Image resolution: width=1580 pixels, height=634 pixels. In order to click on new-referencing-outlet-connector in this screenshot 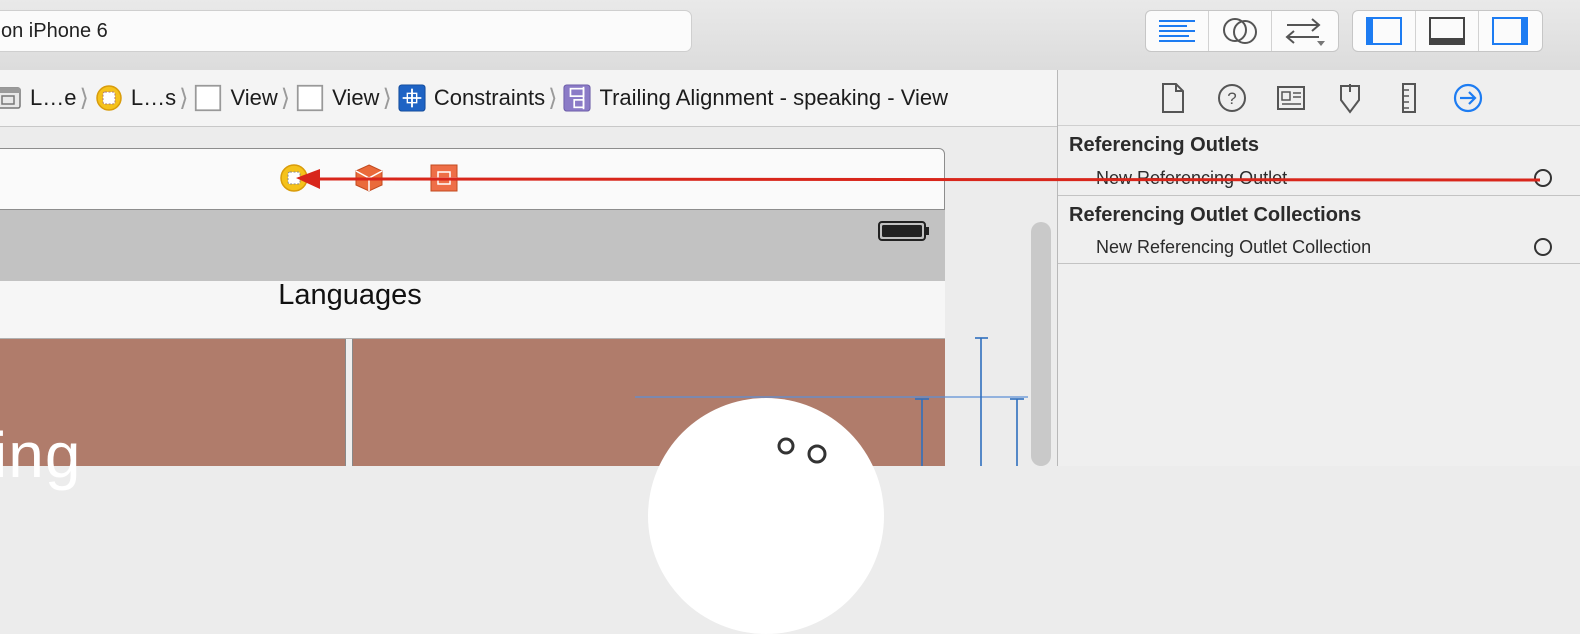, I will do `click(1543, 178)`.